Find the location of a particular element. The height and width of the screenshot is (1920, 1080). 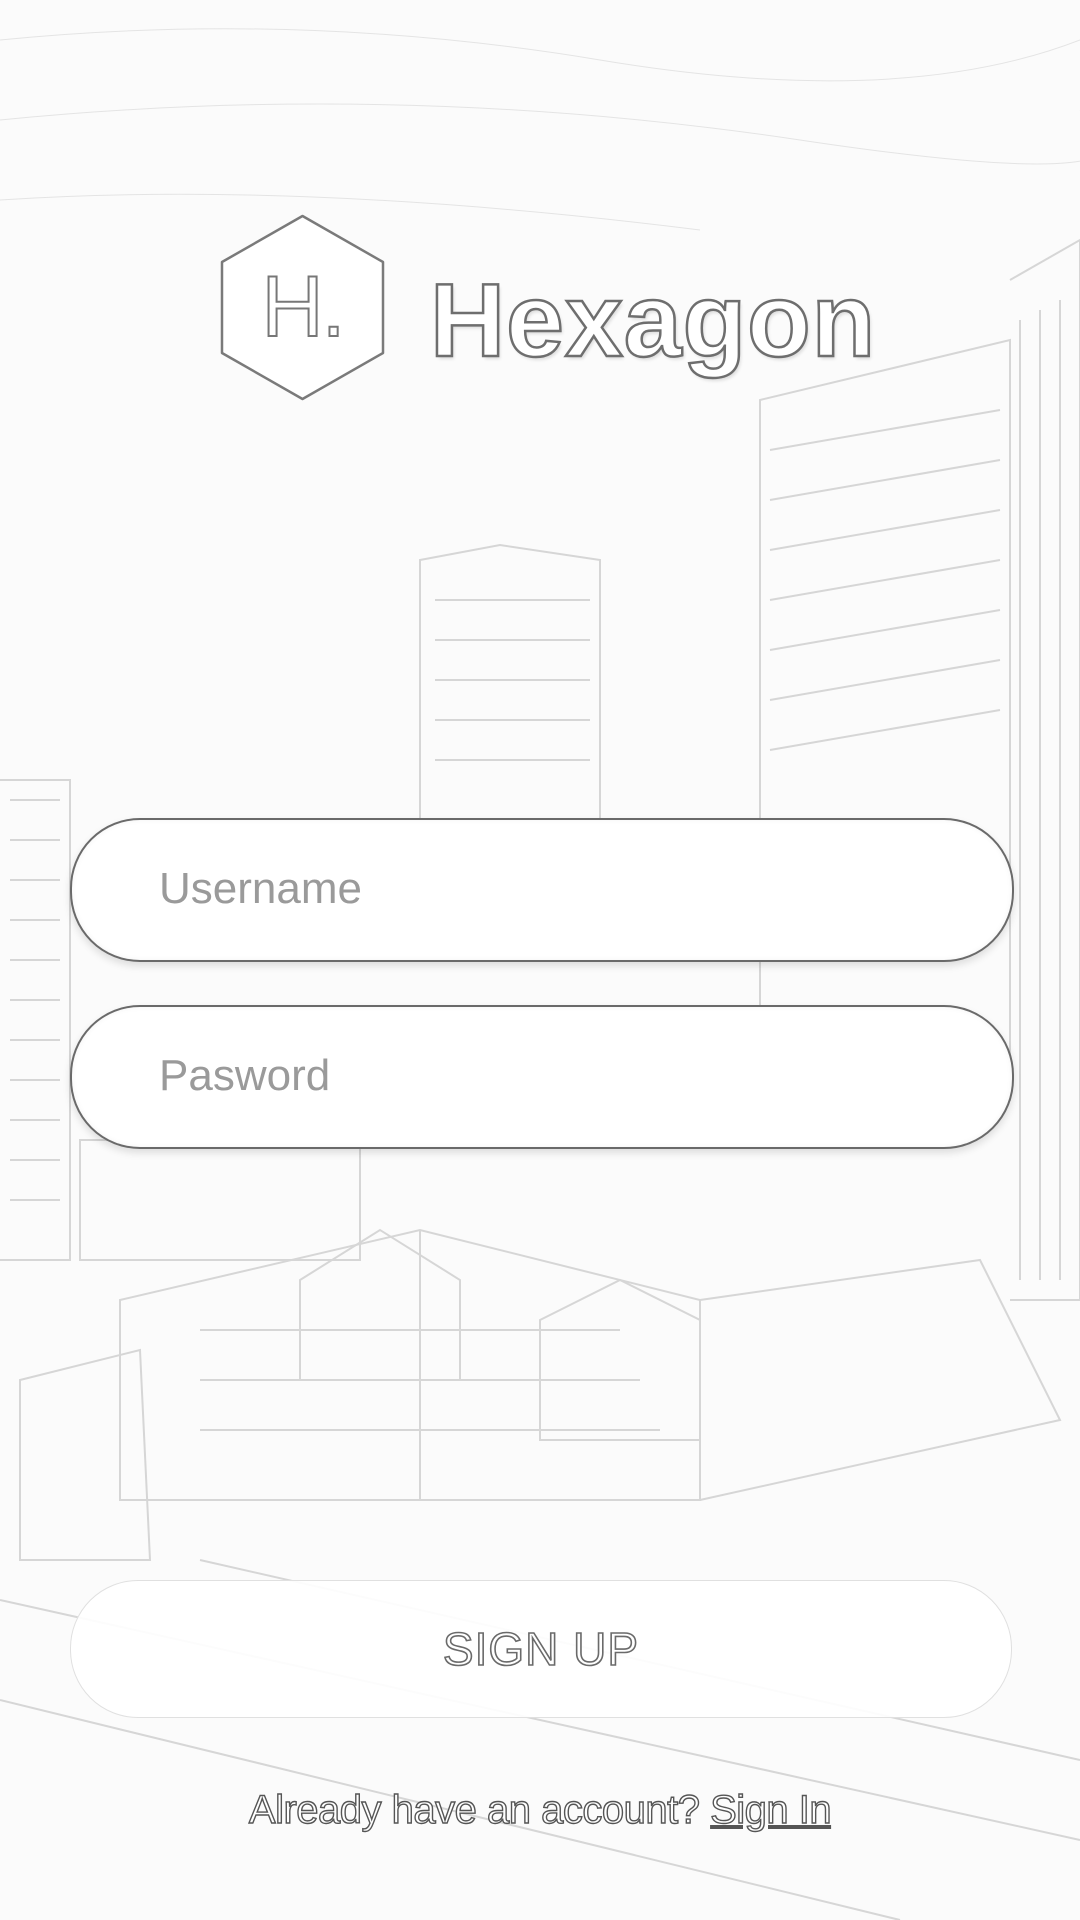

brand-logo: H. Hexagon is located at coordinates (545, 307).